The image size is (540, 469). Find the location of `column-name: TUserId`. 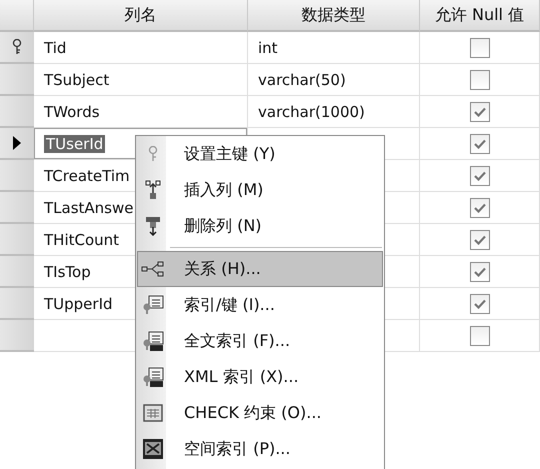

column-name: TUserId is located at coordinates (75, 143).